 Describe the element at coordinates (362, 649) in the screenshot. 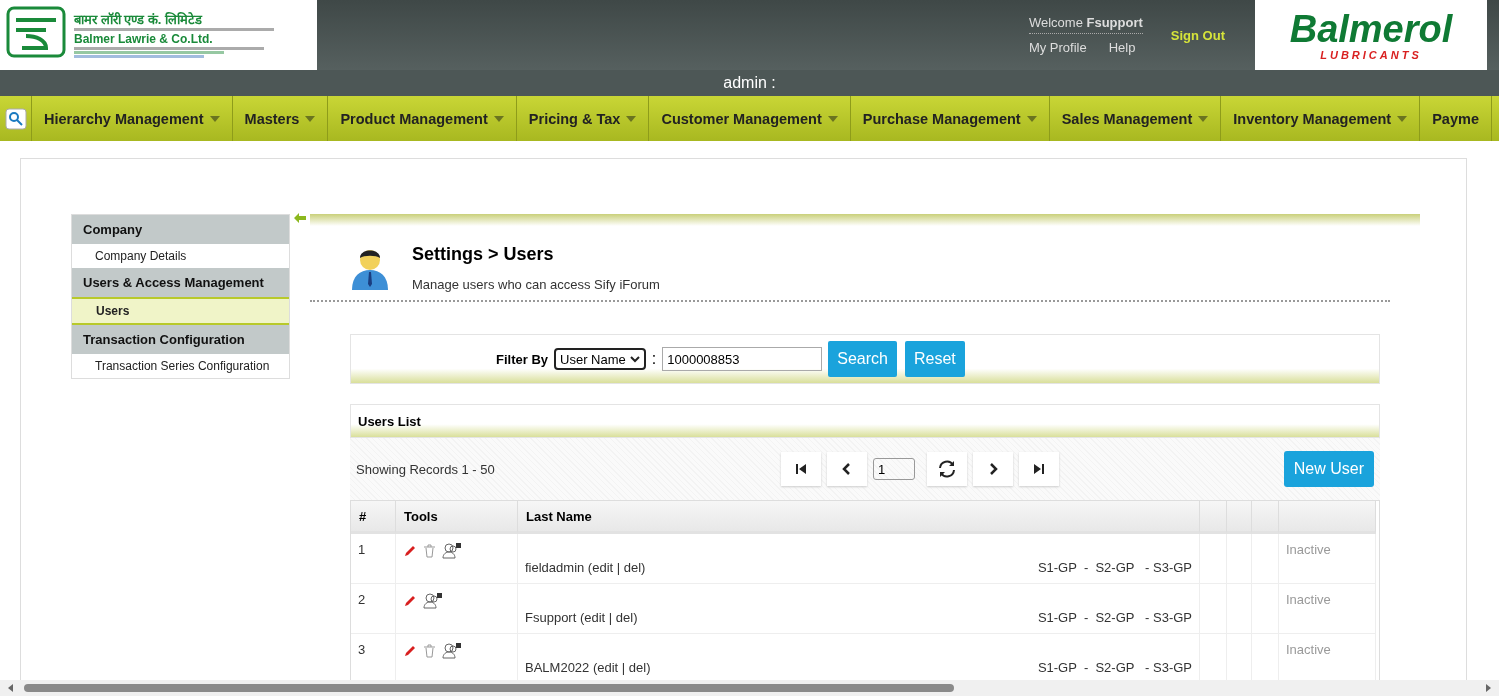

I see `row-number: 3` at that location.